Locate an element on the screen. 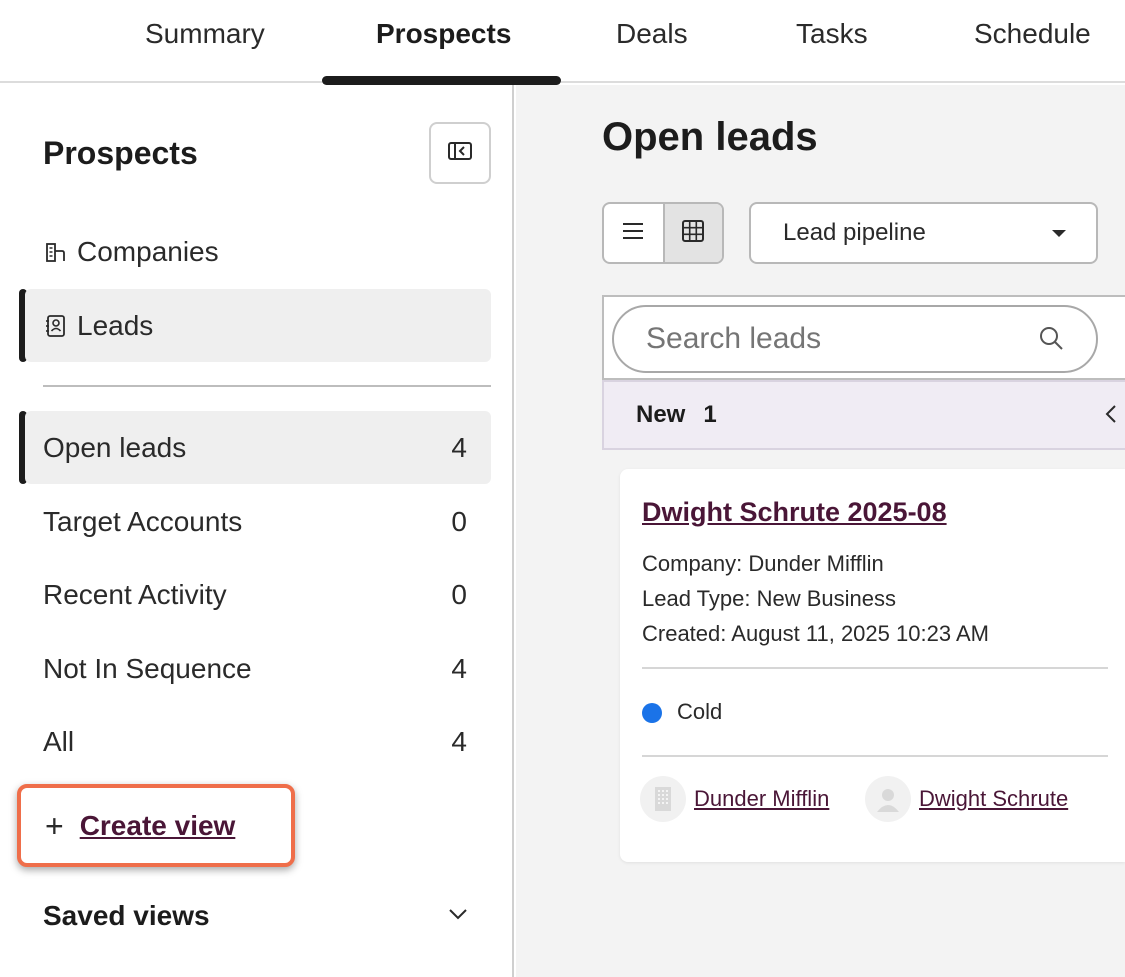 The image size is (1125, 977). sidebar-item-label: Companies is located at coordinates (148, 251).